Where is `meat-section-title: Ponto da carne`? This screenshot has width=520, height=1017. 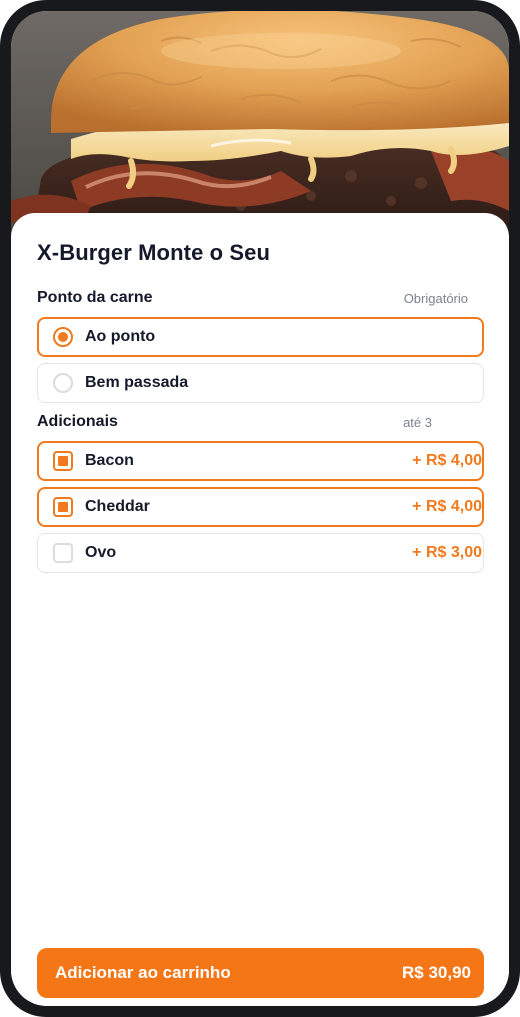 meat-section-title: Ponto da carne is located at coordinates (95, 297).